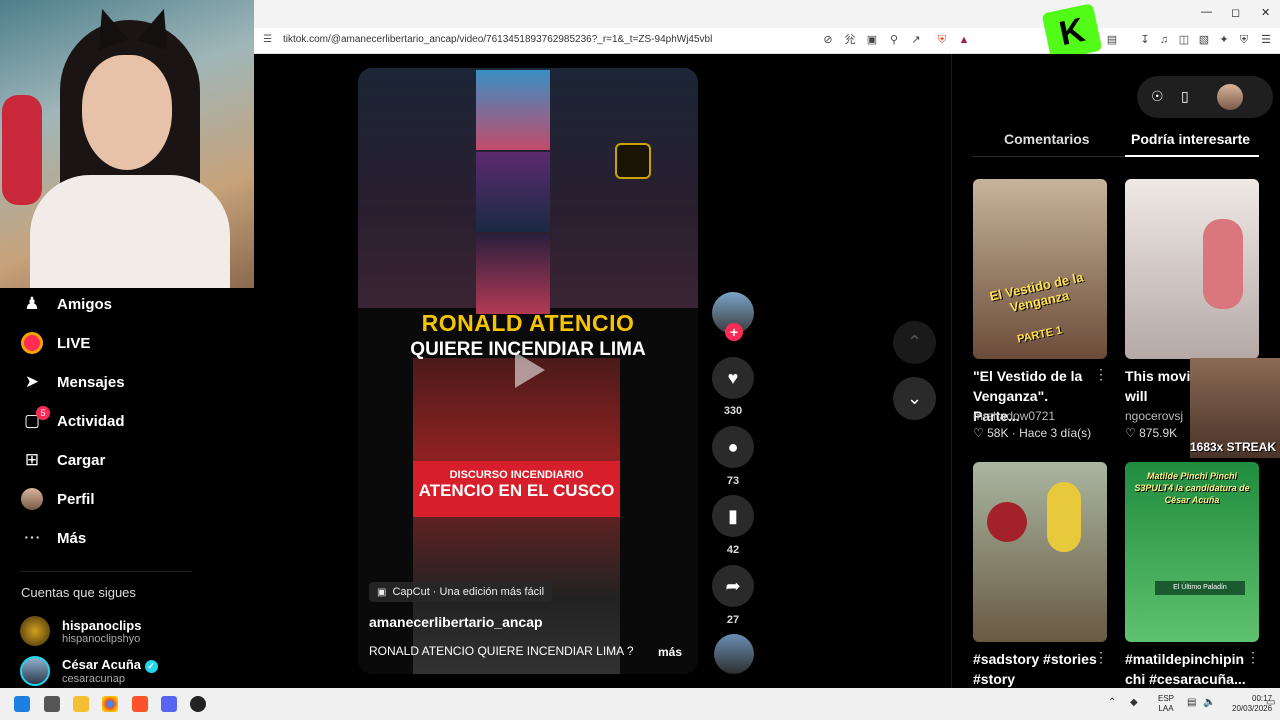  I want to click on comment-count: 73, so click(733, 481).